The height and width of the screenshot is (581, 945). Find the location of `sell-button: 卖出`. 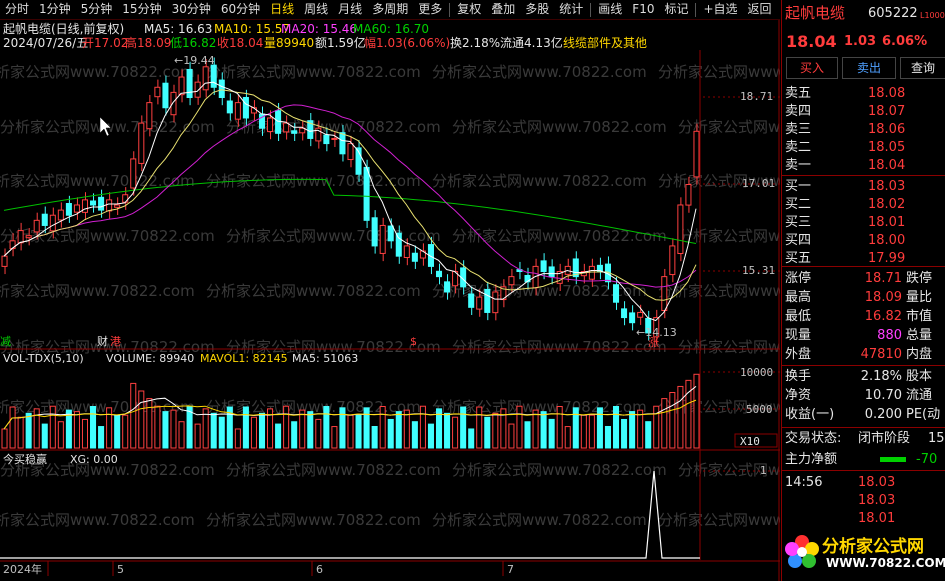

sell-button: 卖出 is located at coordinates (869, 68).